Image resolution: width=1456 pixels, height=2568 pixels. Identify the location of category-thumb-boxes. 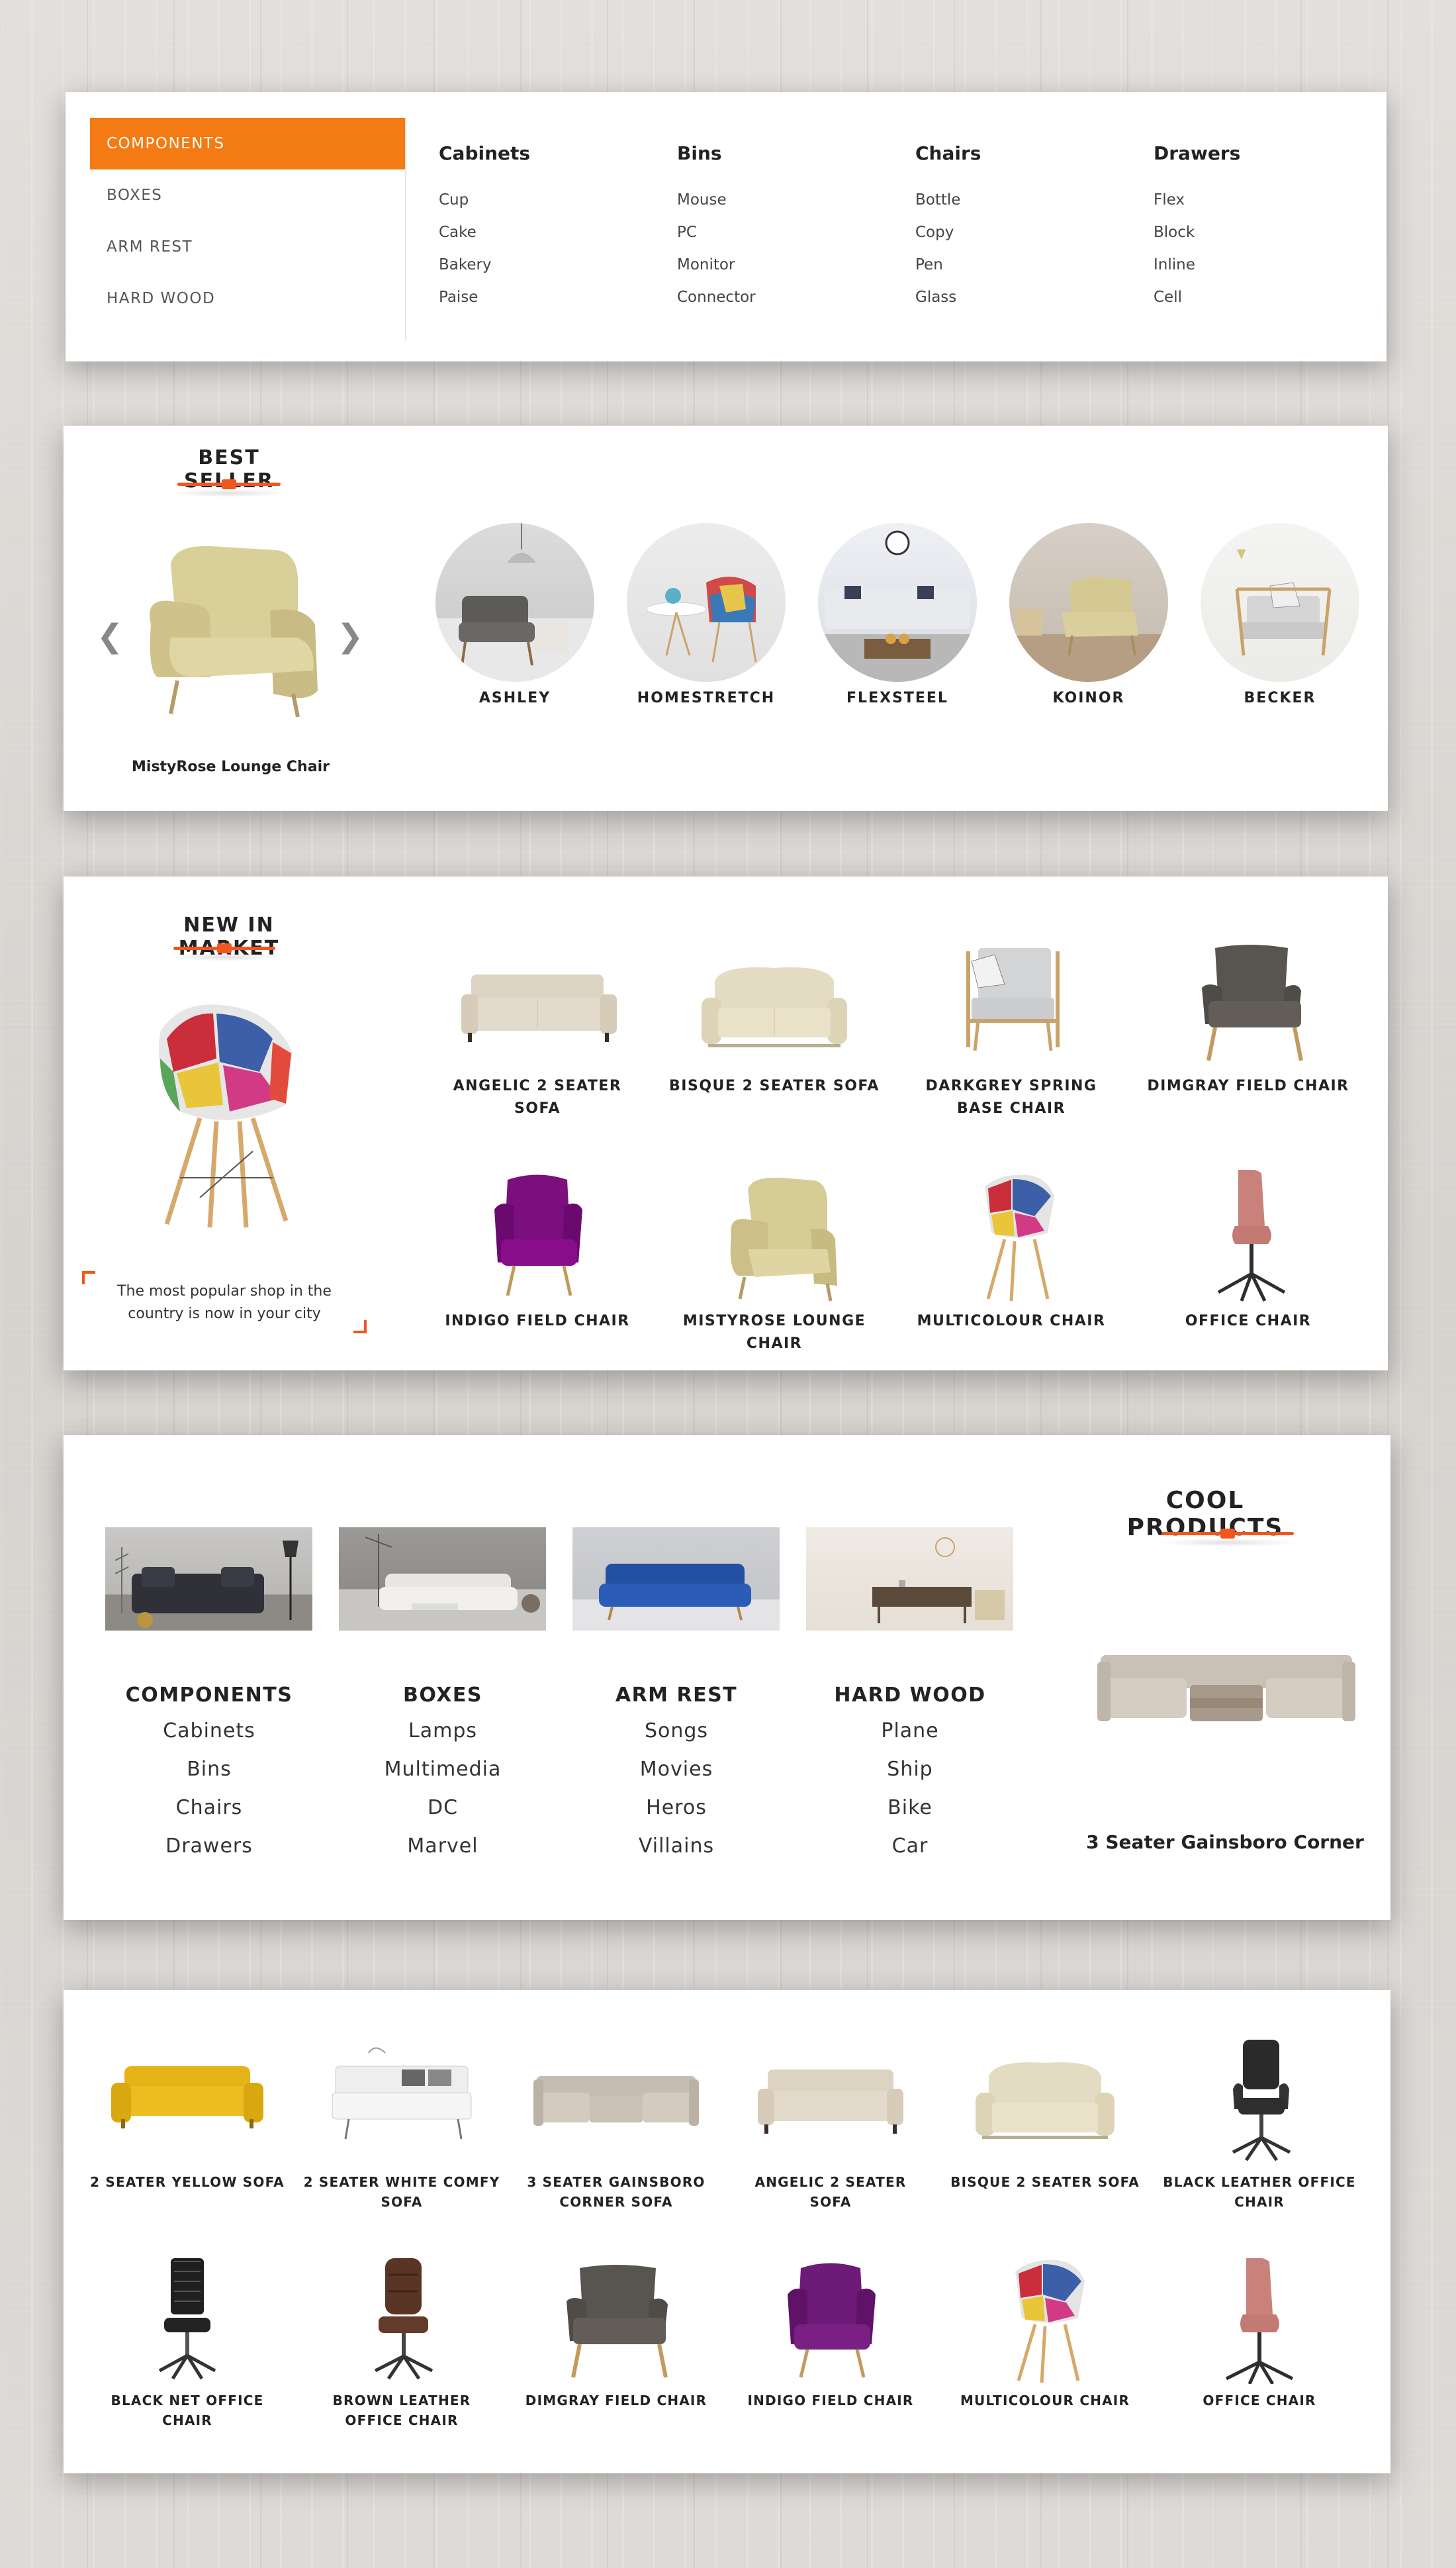
(442, 1579).